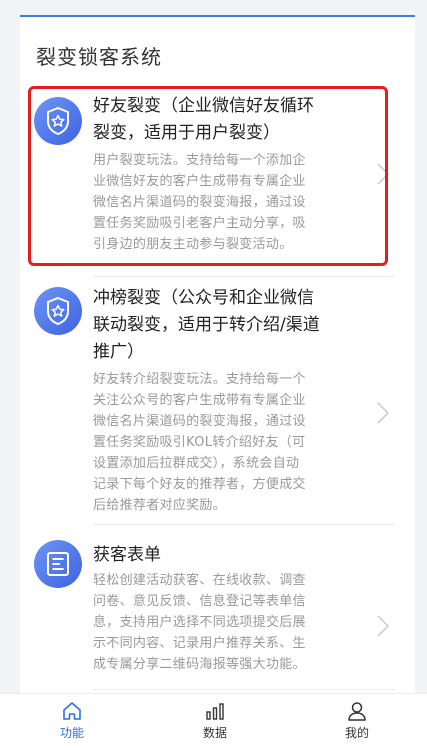 The image size is (427, 750). Describe the element at coordinates (206, 325) in the screenshot. I see `feature-title: 冲榜裂变（公众号和企业微信 联动裂变，适用于转介绍/渠道 推广）` at that location.